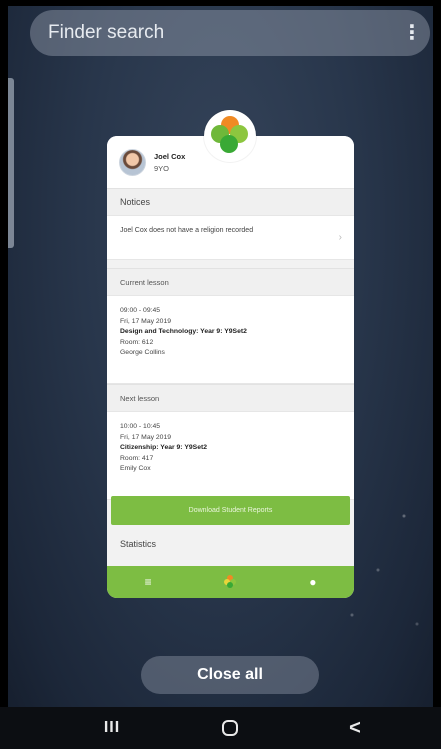  Describe the element at coordinates (170, 156) in the screenshot. I see `student-name: Joel Cox` at that location.